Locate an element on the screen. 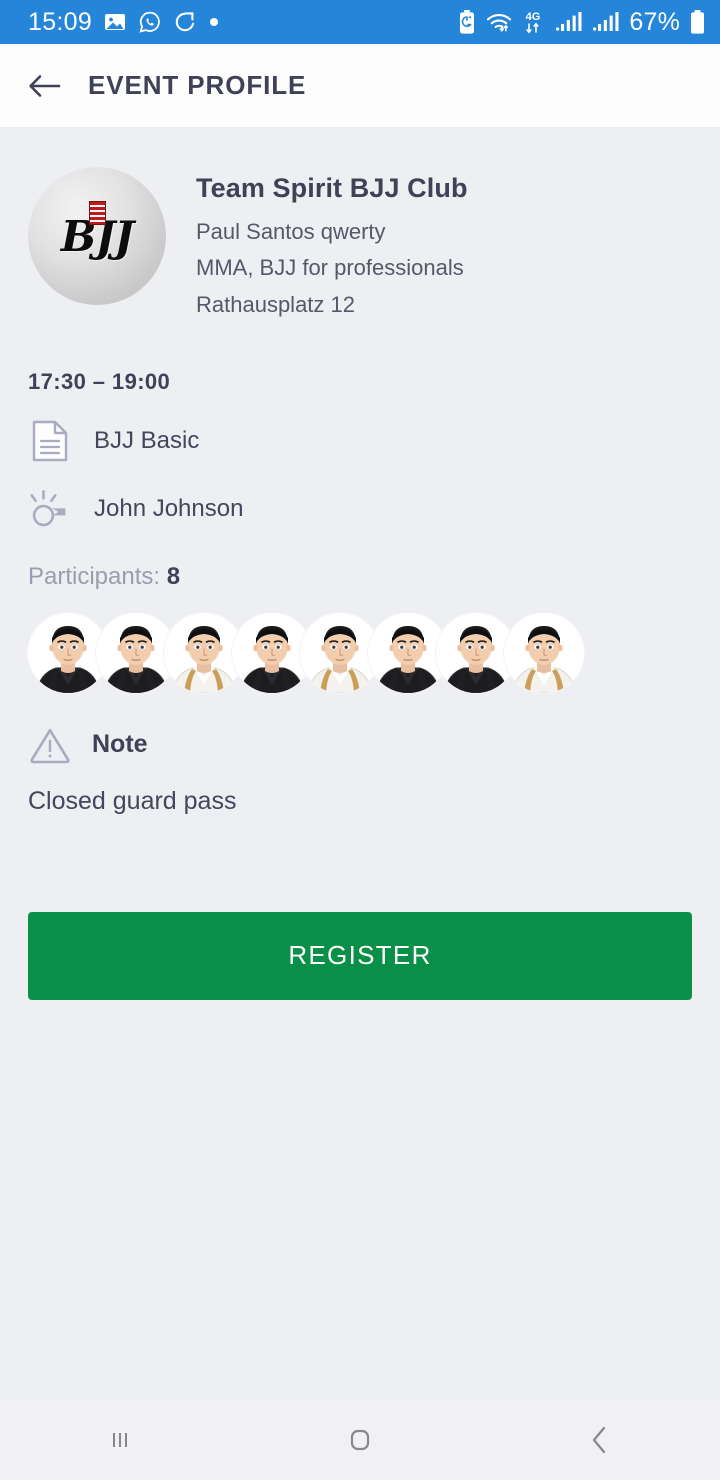 The width and height of the screenshot is (720, 1480). participant-avatar is located at coordinates (544, 652).